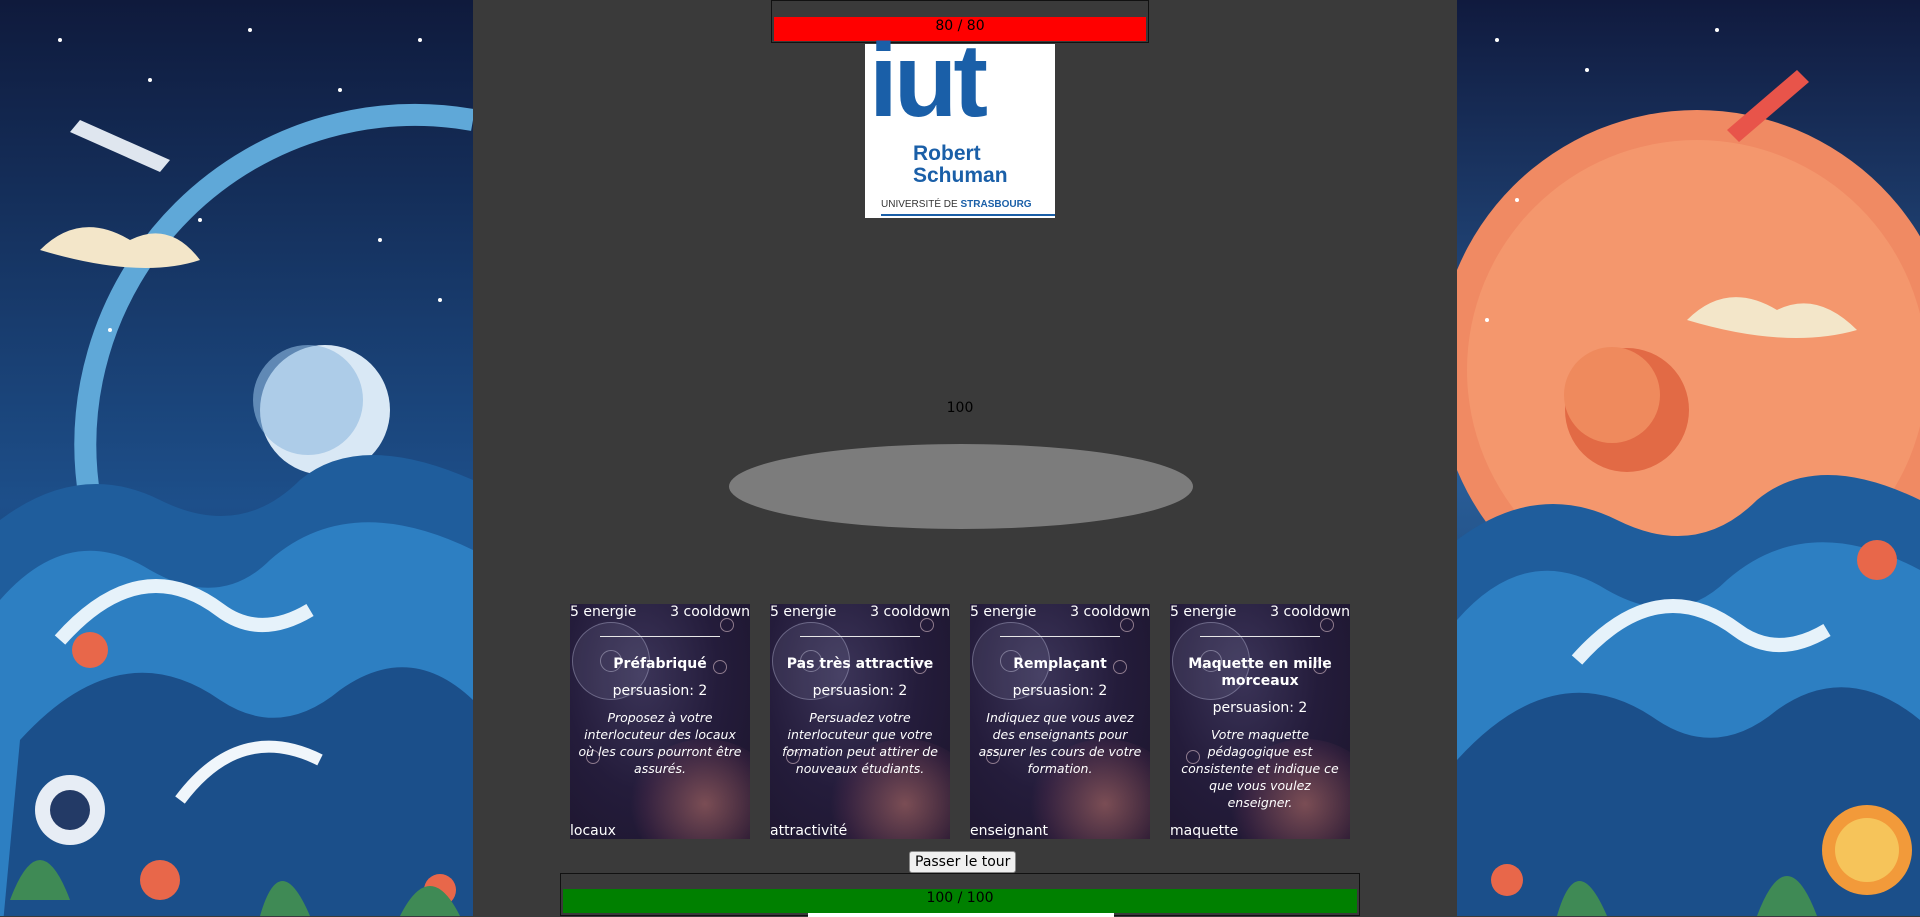 The image size is (1920, 917). Describe the element at coordinates (960, 175) in the screenshot. I see `logo-schuman-text: Schuman` at that location.